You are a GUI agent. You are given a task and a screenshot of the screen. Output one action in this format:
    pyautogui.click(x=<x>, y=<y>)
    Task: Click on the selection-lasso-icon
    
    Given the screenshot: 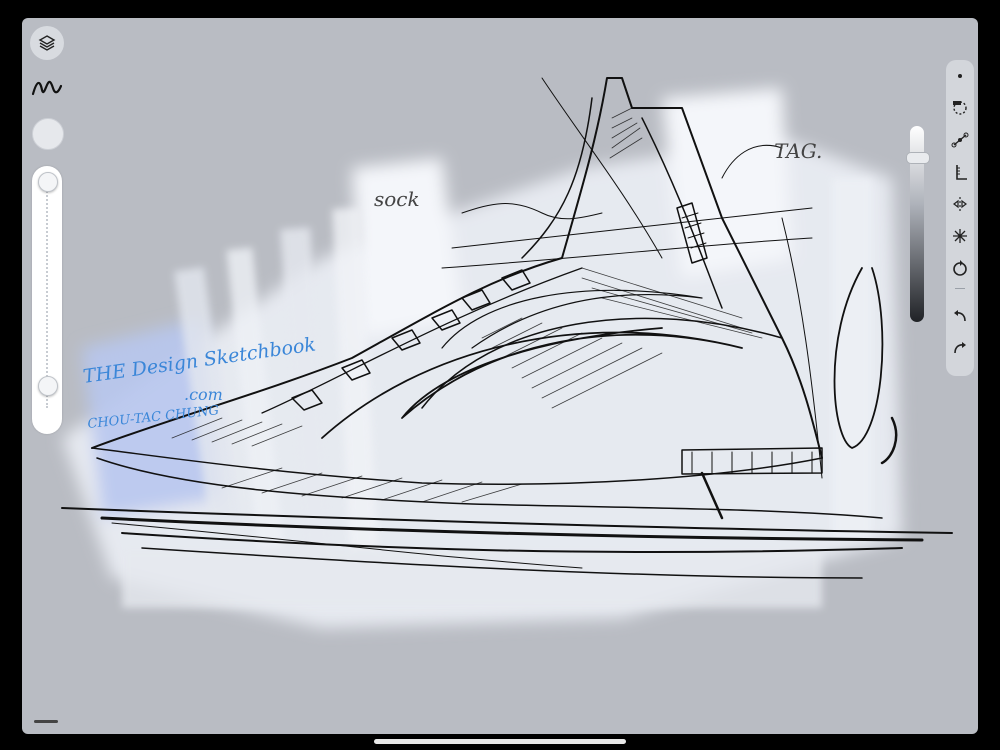 What is the action you would take?
    pyautogui.click(x=960, y=108)
    